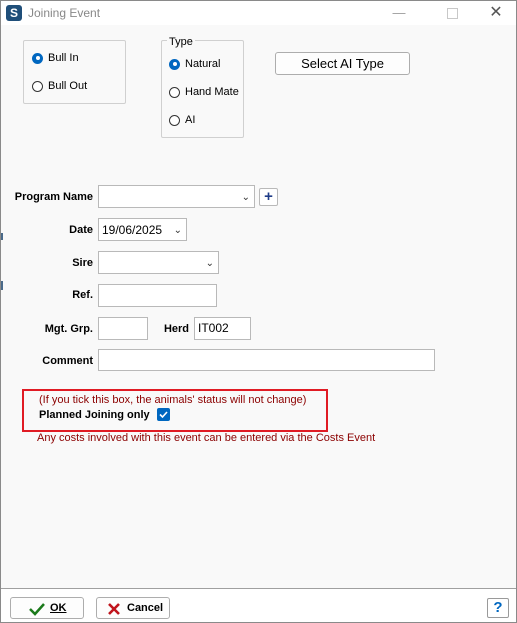 This screenshot has height=623, width=517. Describe the element at coordinates (266, 360) in the screenshot. I see `comment-input` at that location.